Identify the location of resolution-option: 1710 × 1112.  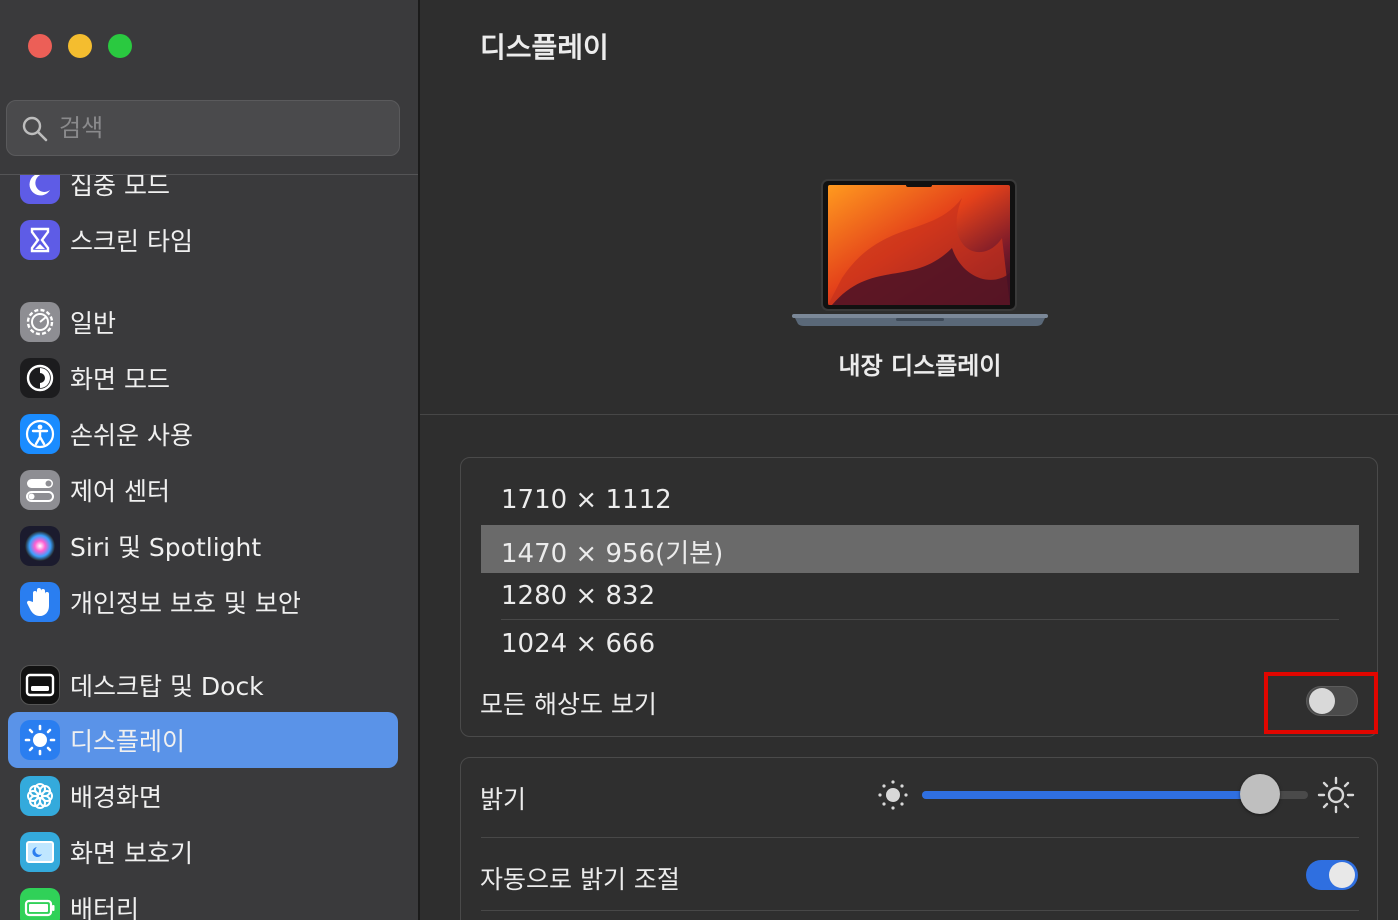
(920, 501).